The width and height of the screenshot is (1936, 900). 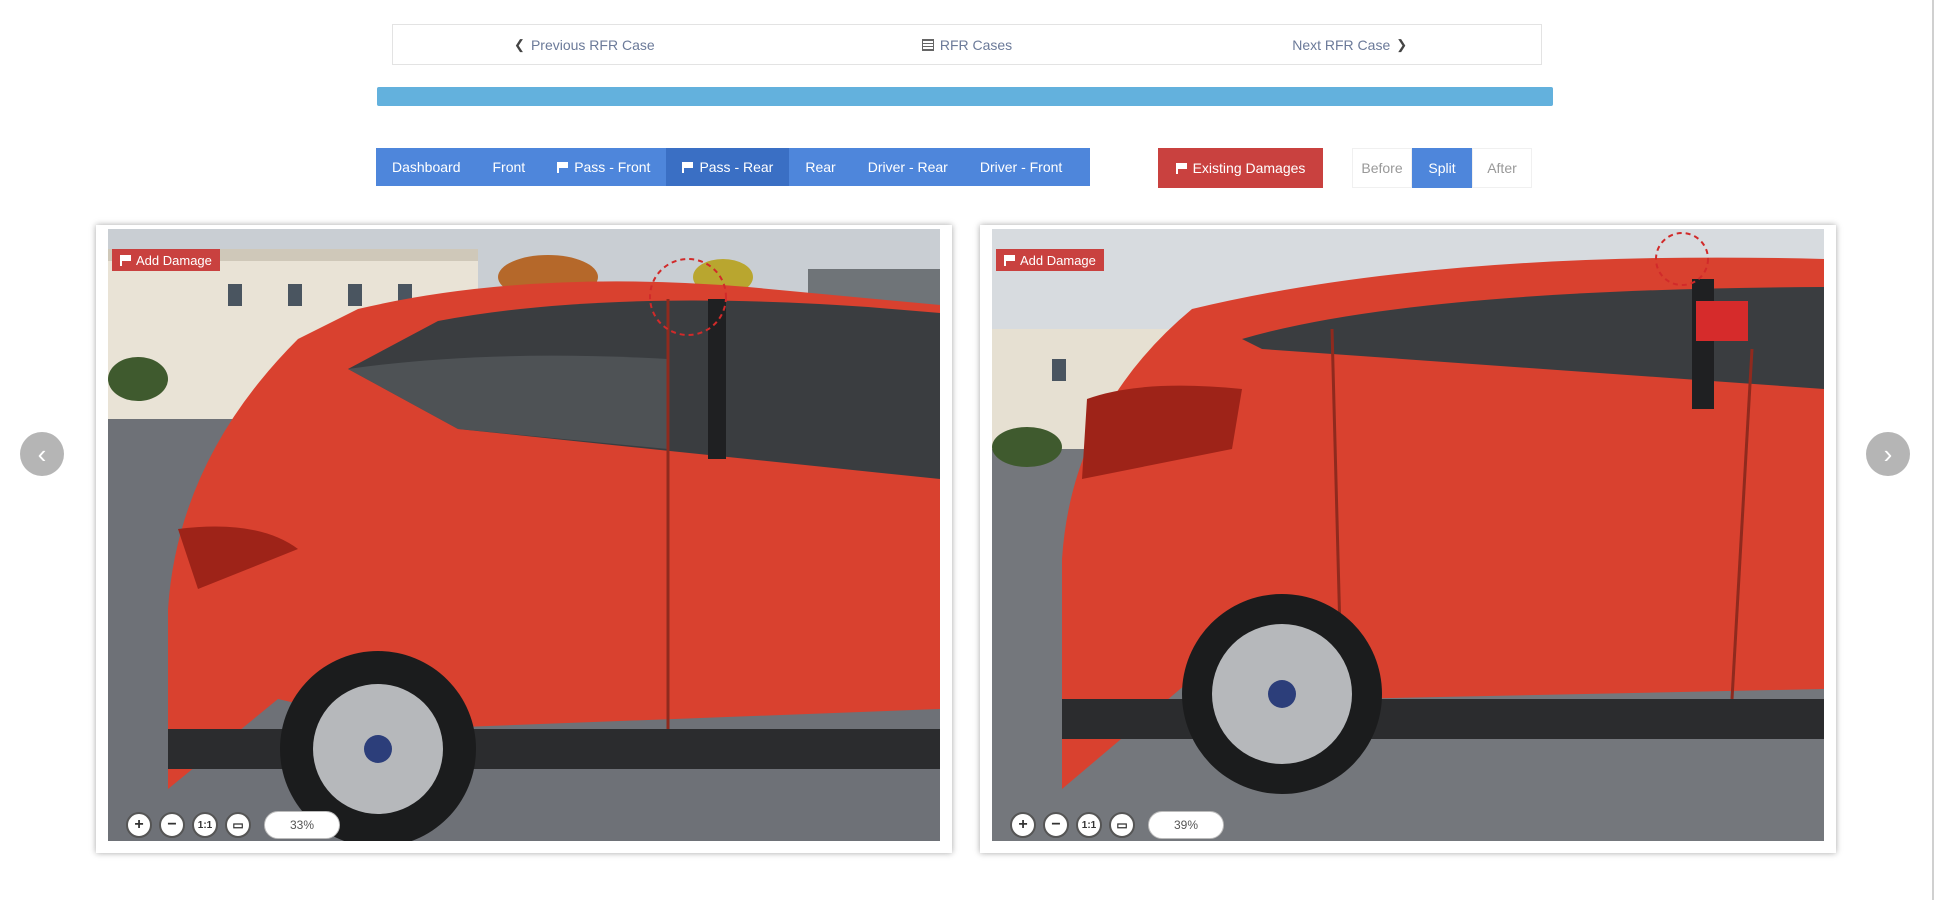 I want to click on tab-label: Front, so click(x=509, y=167).